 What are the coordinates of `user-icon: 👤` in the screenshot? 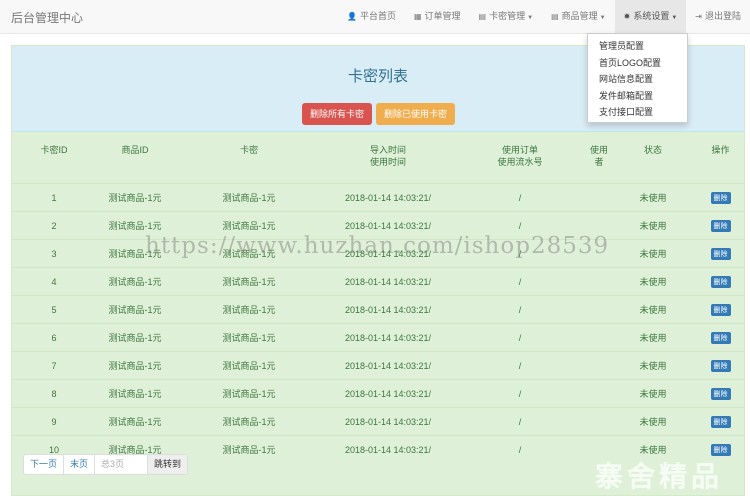 It's located at (351, 16).